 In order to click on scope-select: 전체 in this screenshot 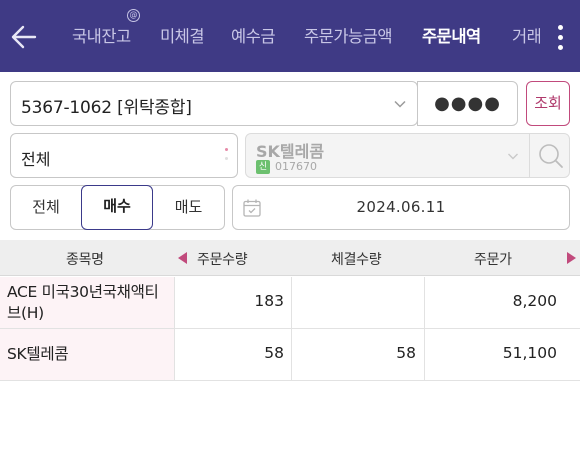, I will do `click(124, 155)`.